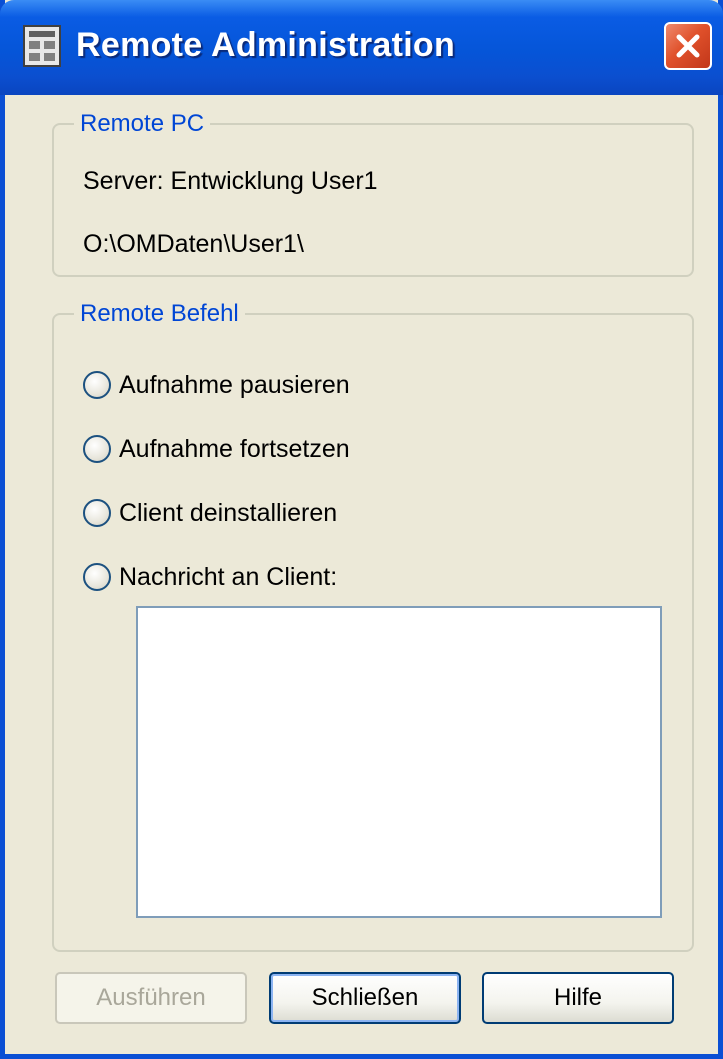 Image resolution: width=723 pixels, height=1059 pixels. I want to click on server-label: Server: Entwicklung User1, so click(230, 181).